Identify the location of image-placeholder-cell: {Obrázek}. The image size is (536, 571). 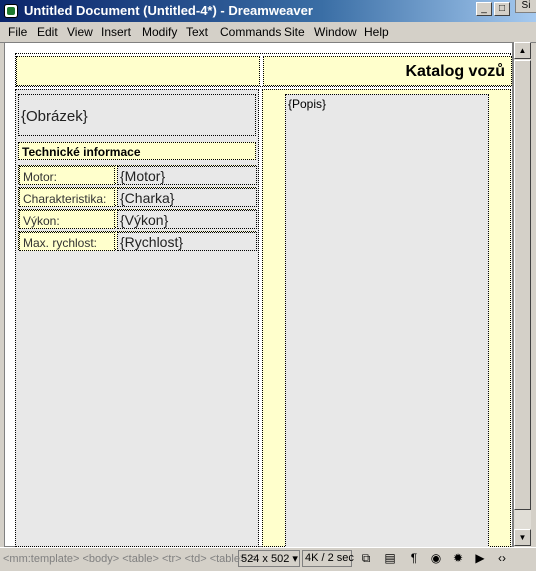
(137, 115).